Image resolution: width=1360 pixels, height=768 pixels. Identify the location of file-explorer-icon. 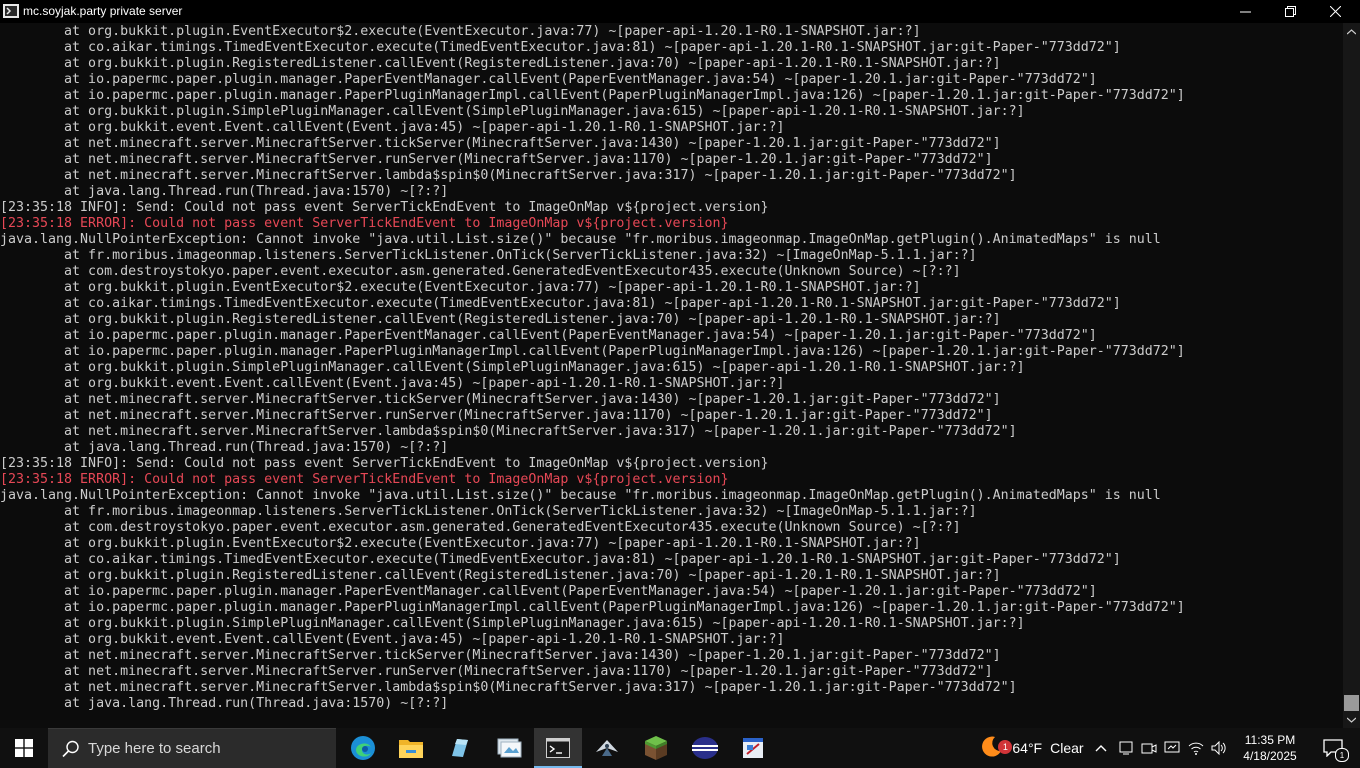
(411, 749).